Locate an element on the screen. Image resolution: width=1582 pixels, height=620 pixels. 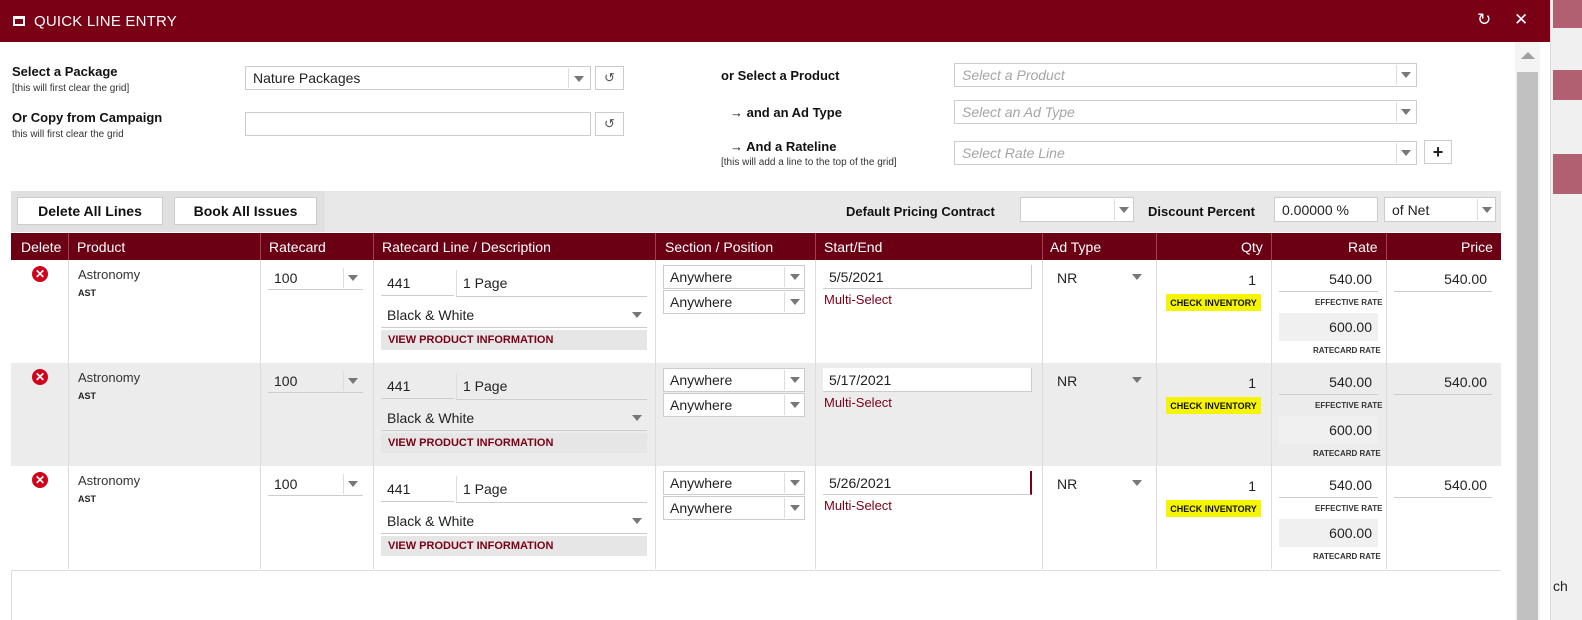
of-net-select: of Net is located at coordinates (1440, 209).